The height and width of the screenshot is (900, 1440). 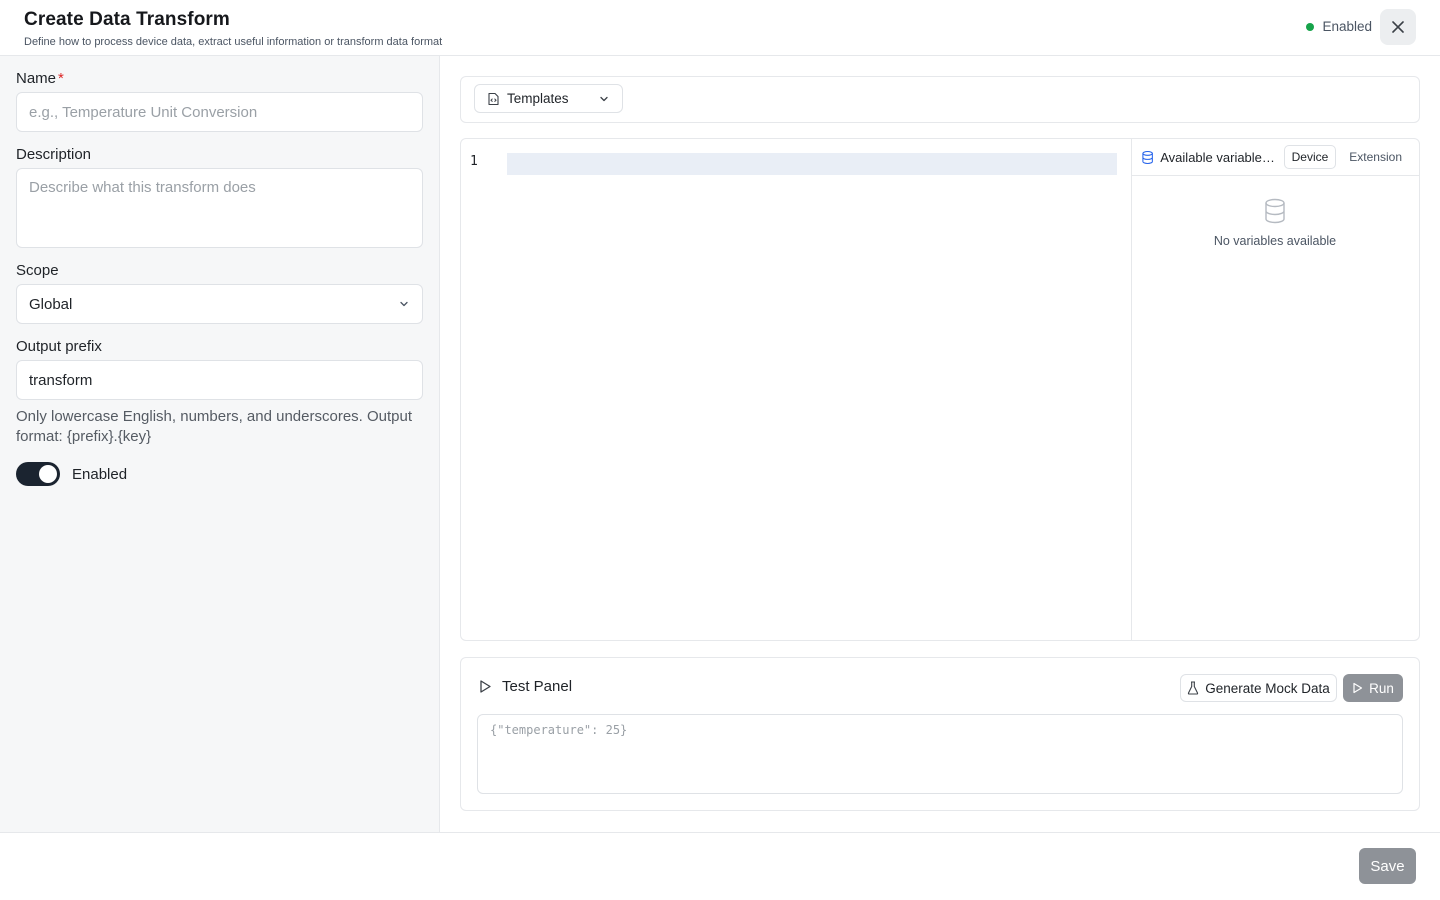 What do you see at coordinates (537, 686) in the screenshot?
I see `test-panel-title: Test Panel` at bounding box center [537, 686].